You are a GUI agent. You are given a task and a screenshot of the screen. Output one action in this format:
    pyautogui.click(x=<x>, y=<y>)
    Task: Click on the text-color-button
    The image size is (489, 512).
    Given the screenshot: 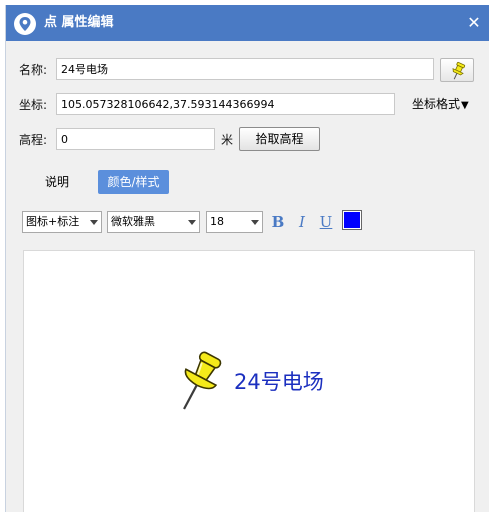 What is the action you would take?
    pyautogui.click(x=352, y=220)
    